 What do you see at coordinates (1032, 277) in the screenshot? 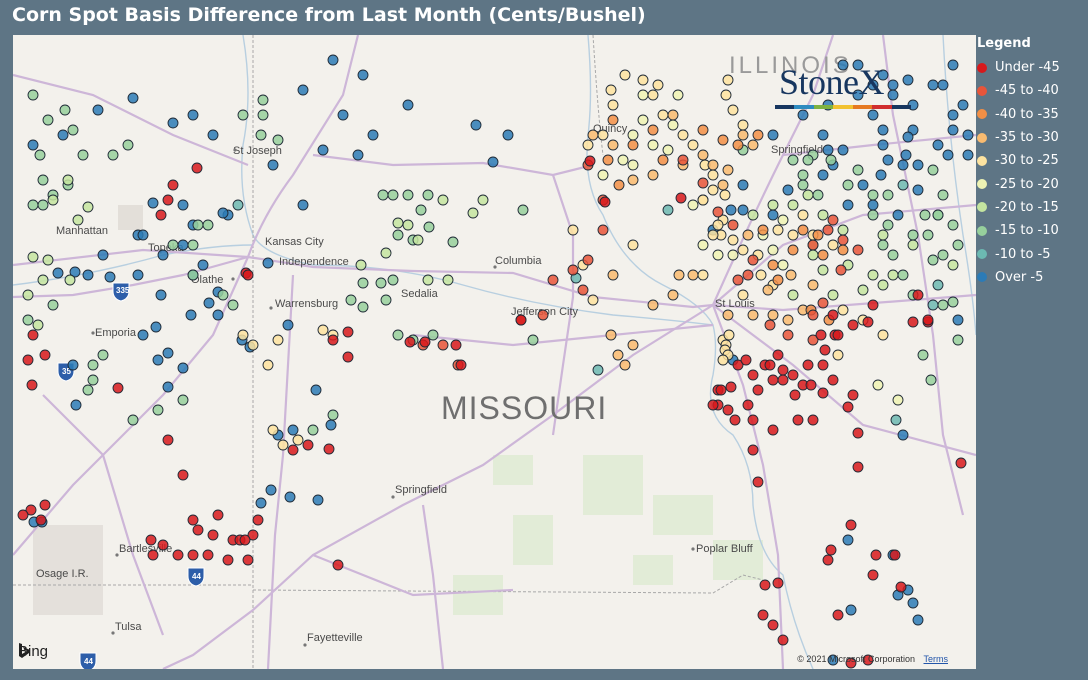
I see `legend-item: Over -5` at bounding box center [1032, 277].